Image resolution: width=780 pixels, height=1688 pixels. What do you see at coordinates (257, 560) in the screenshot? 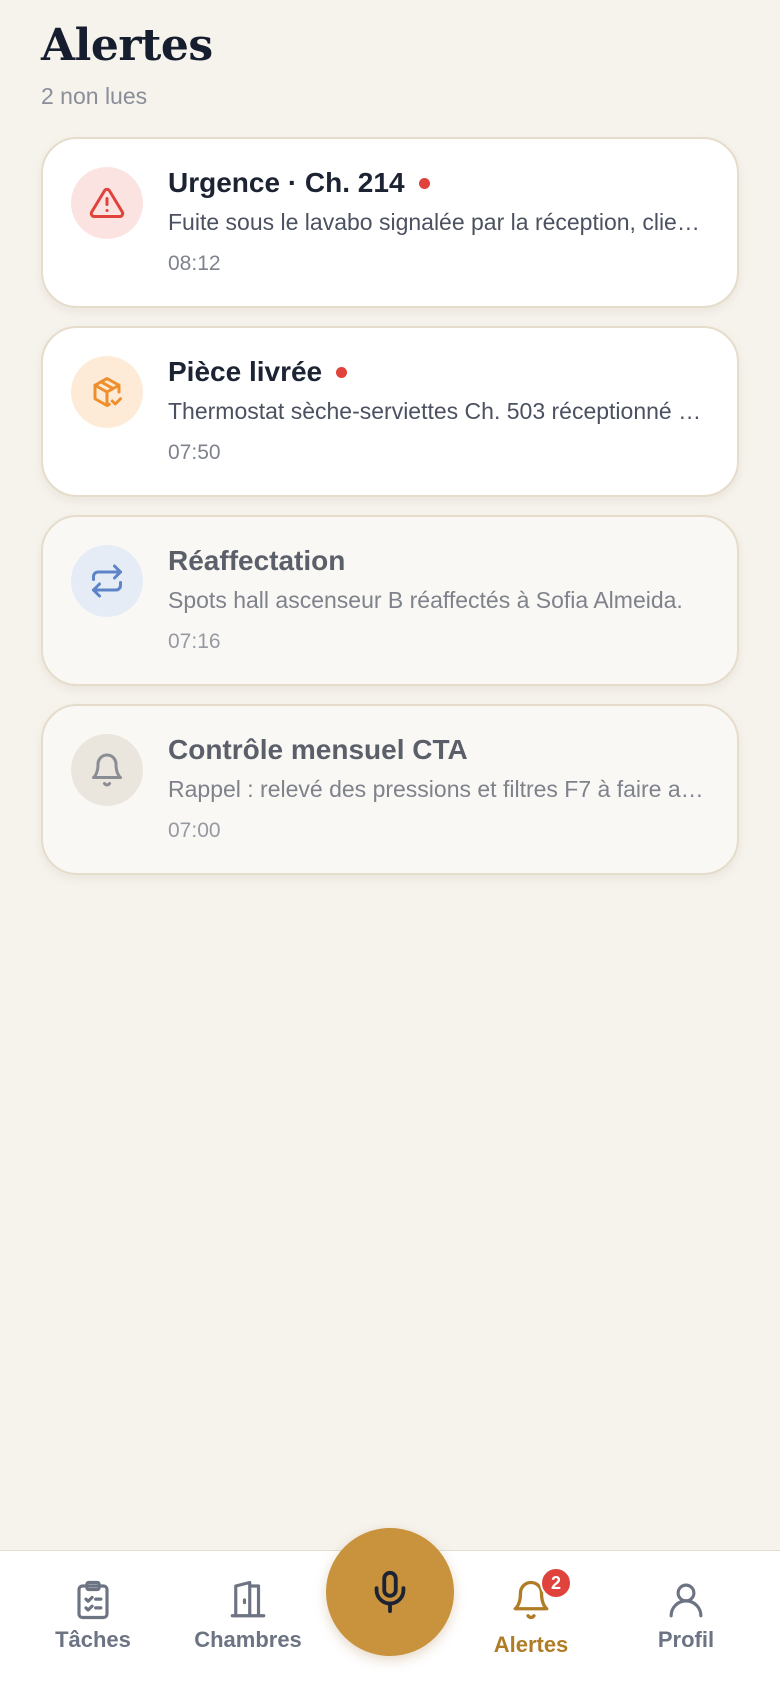
I see `alert-title: Réaffectation` at bounding box center [257, 560].